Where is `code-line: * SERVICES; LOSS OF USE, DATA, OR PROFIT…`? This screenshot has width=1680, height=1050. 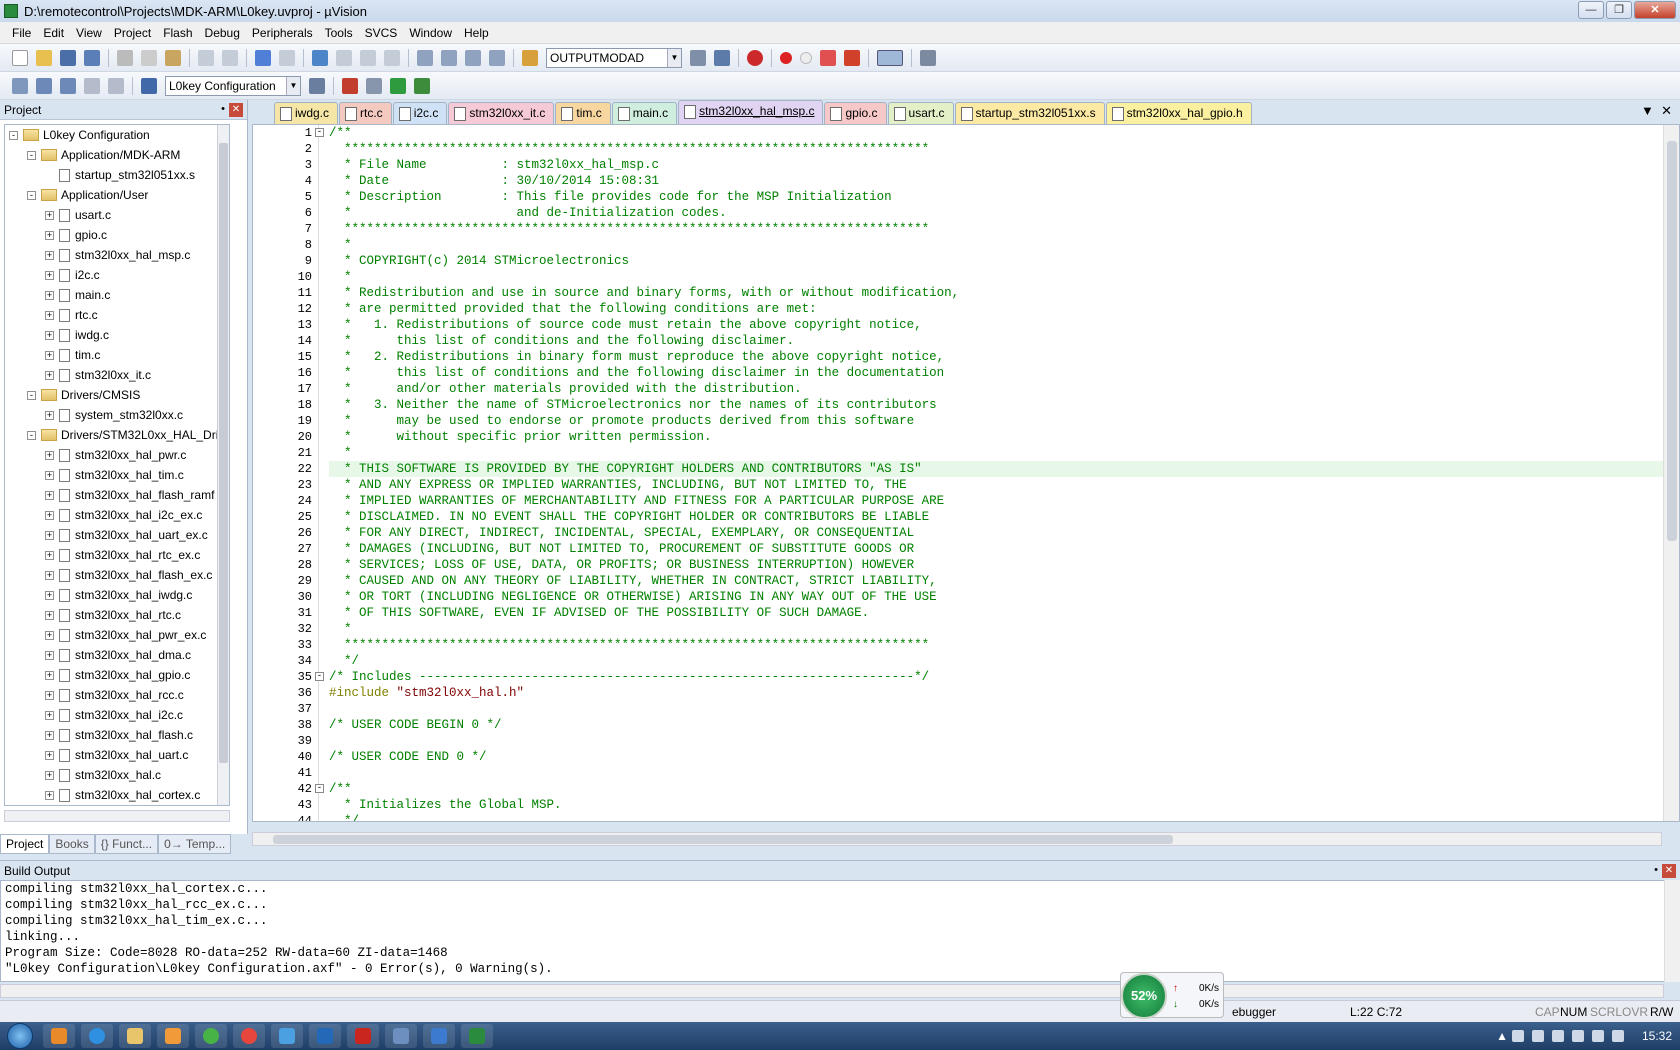 code-line: * SERVICES; LOSS OF USE, DATA, OR PROFIT… is located at coordinates (999, 565).